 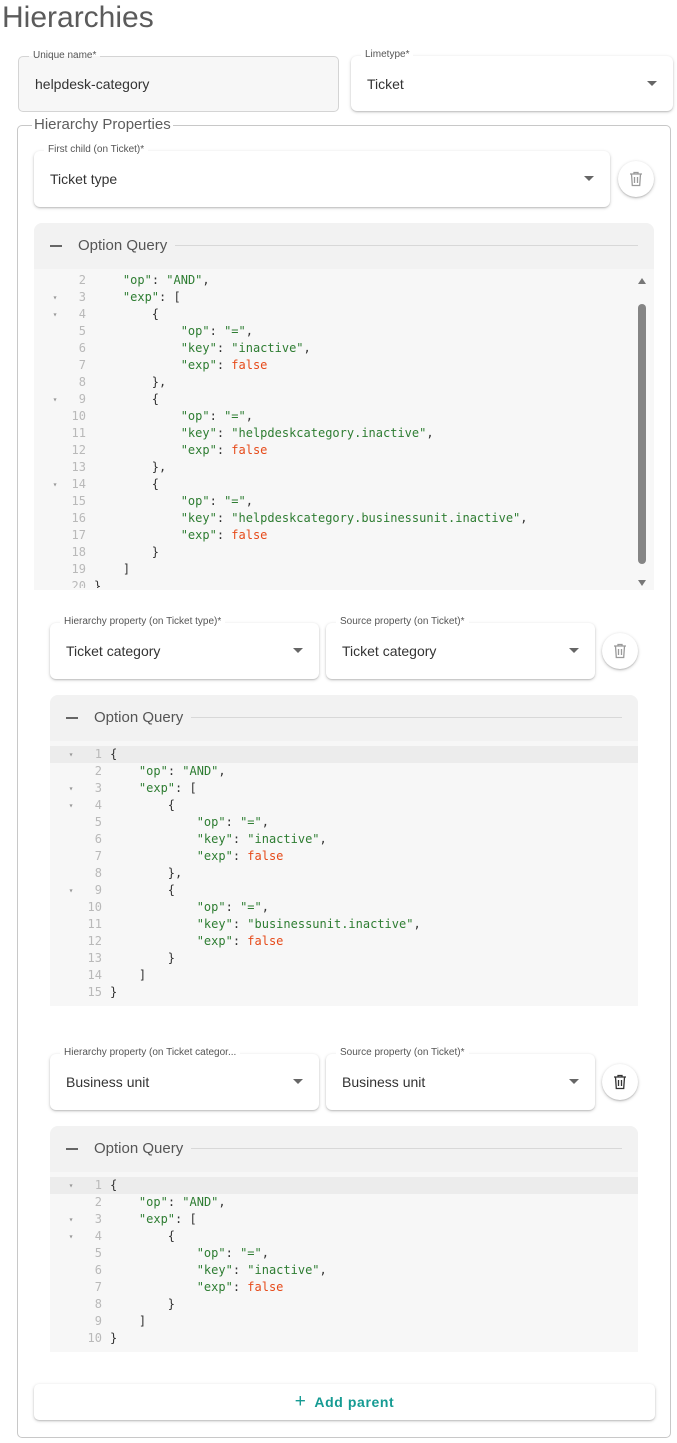 I want to click on code-line: 8 }, so click(x=344, y=1304).